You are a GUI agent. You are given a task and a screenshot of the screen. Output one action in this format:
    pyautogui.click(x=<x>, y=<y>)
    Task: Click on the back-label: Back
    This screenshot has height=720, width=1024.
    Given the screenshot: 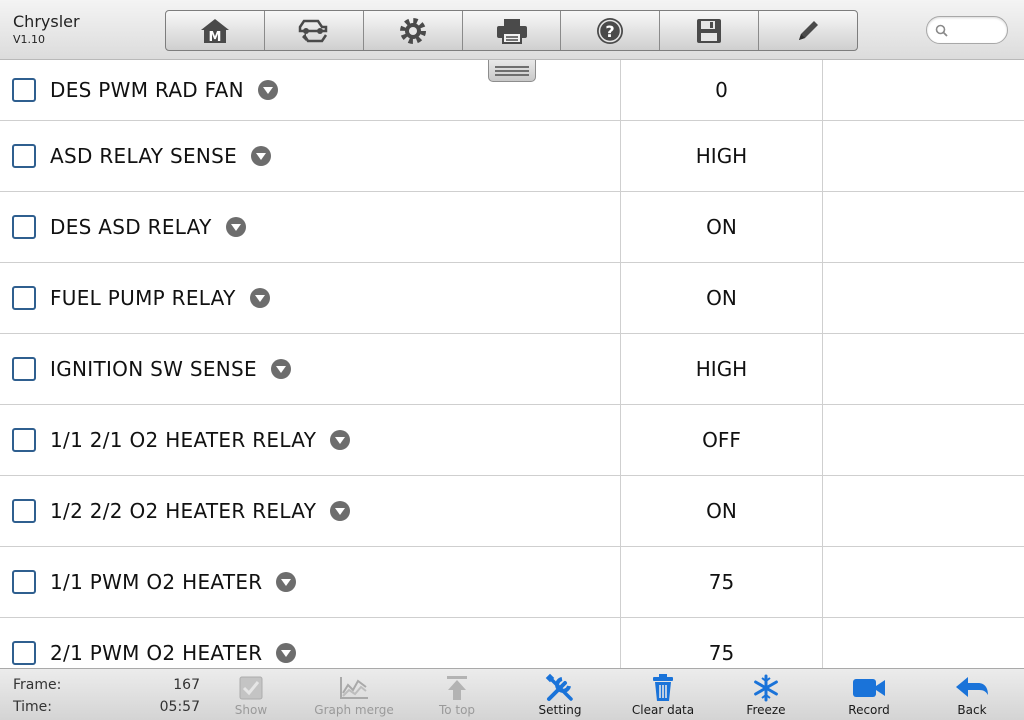 What is the action you would take?
    pyautogui.click(x=972, y=710)
    